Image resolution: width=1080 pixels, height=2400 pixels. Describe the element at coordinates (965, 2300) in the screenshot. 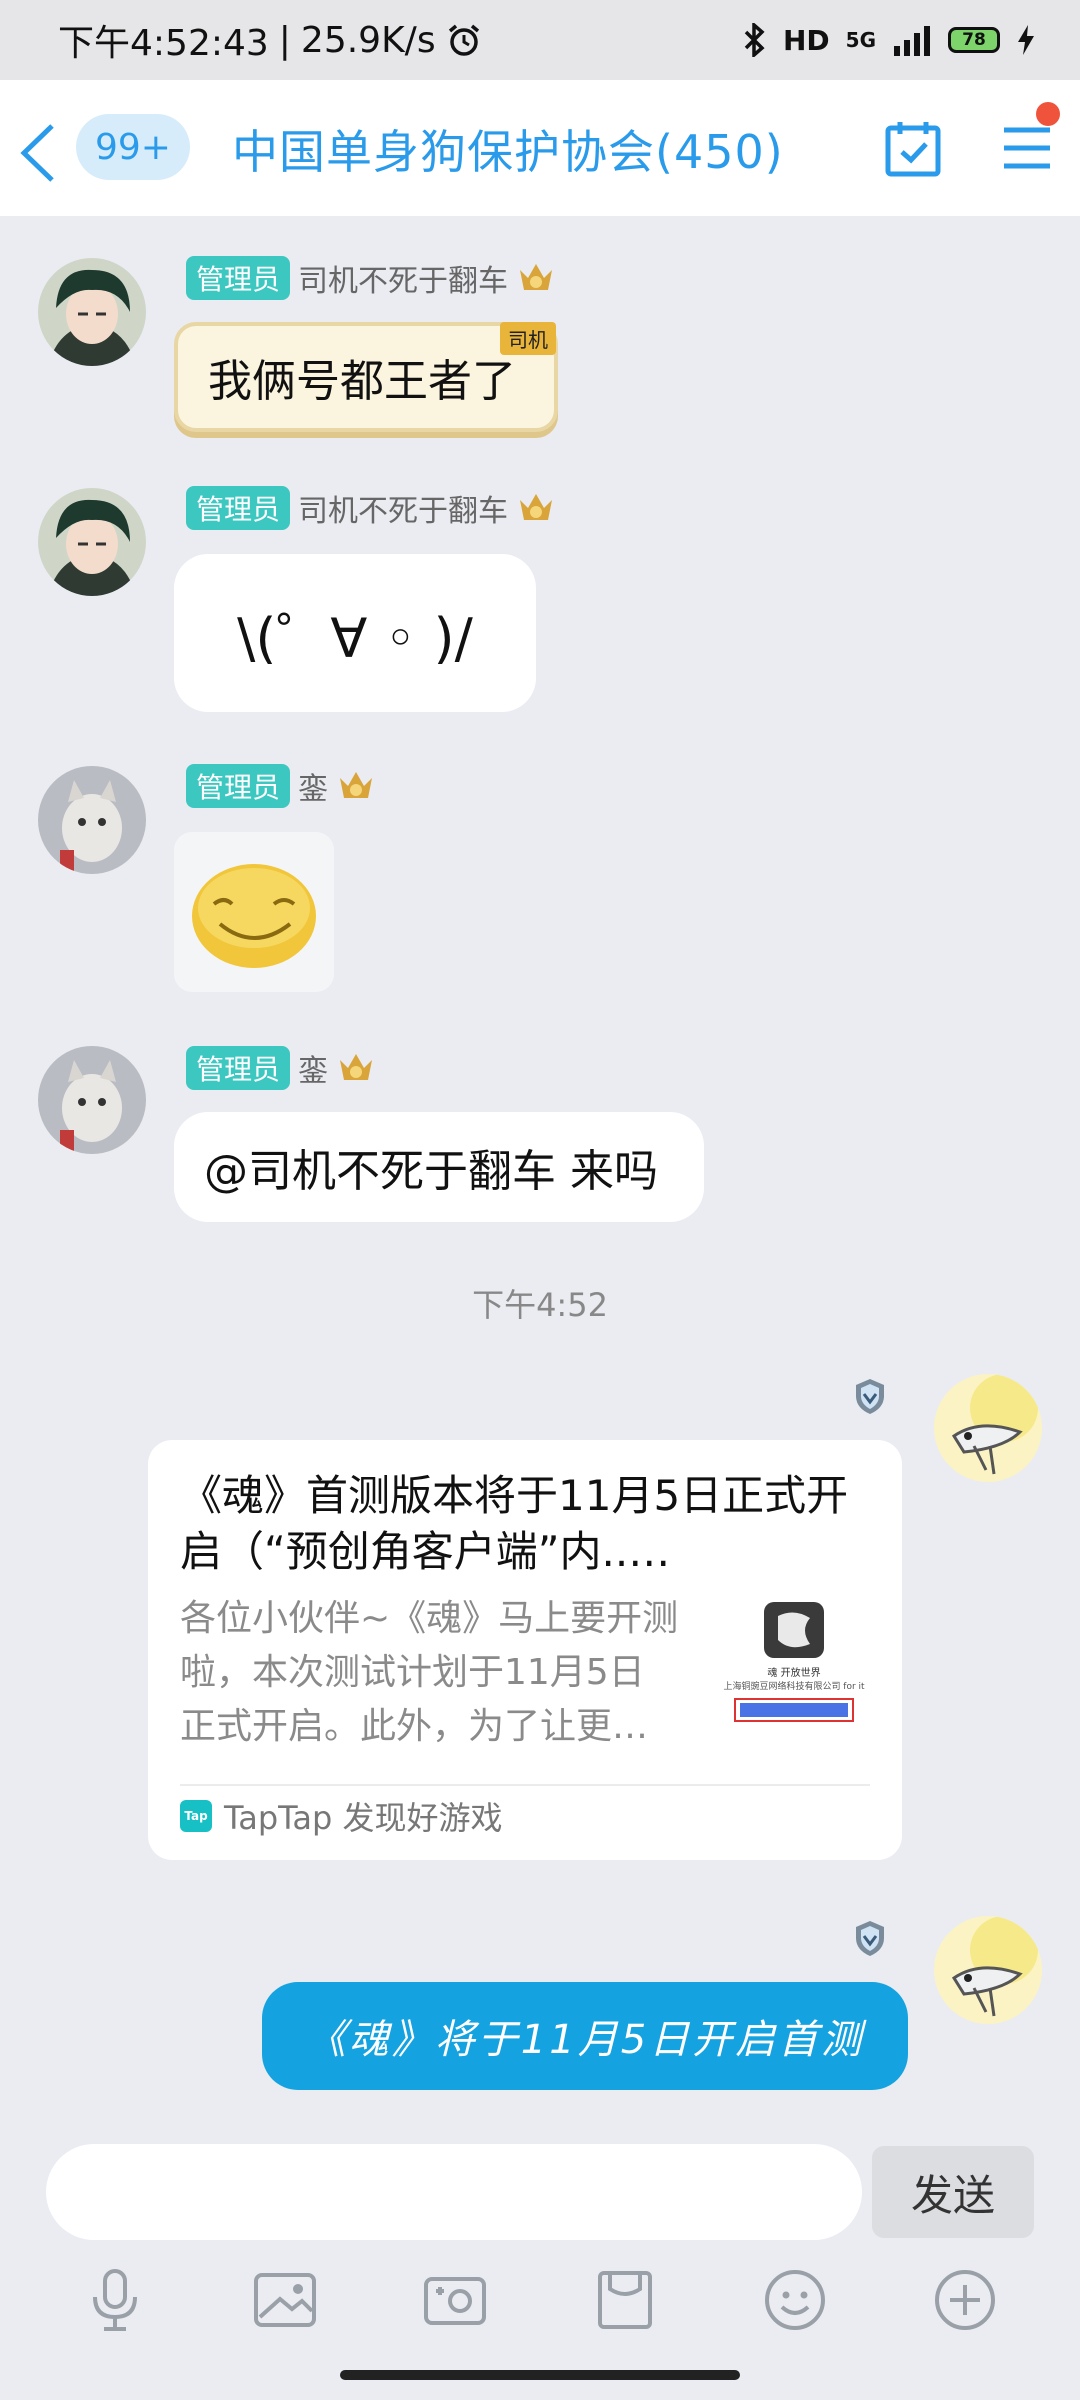

I see `plus-icon` at that location.